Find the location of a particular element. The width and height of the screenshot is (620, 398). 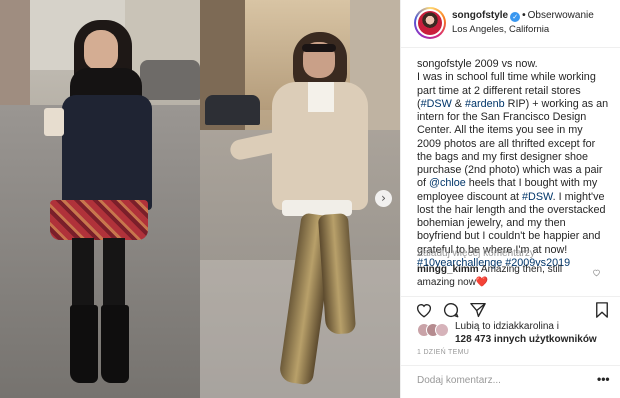

load-more-comments-button: Załaduj więcej komentarzy is located at coordinates (476, 253).